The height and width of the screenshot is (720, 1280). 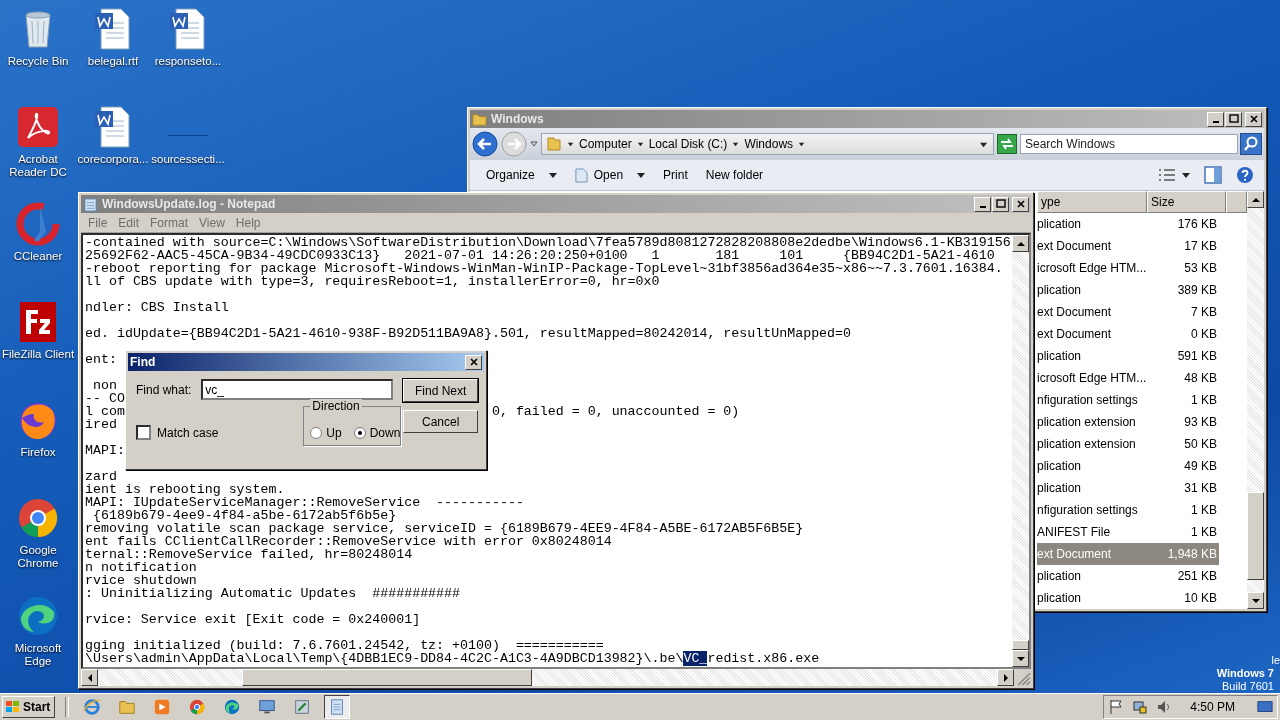 What do you see at coordinates (1142, 268) in the screenshot?
I see `file-row: icrosoft Edge HTM... 53 KB` at bounding box center [1142, 268].